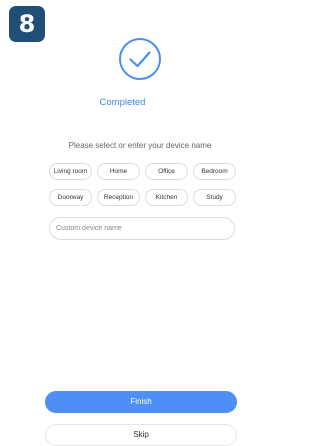  Describe the element at coordinates (166, 197) in the screenshot. I see `room-chip-kitchen: Kitchen` at that location.